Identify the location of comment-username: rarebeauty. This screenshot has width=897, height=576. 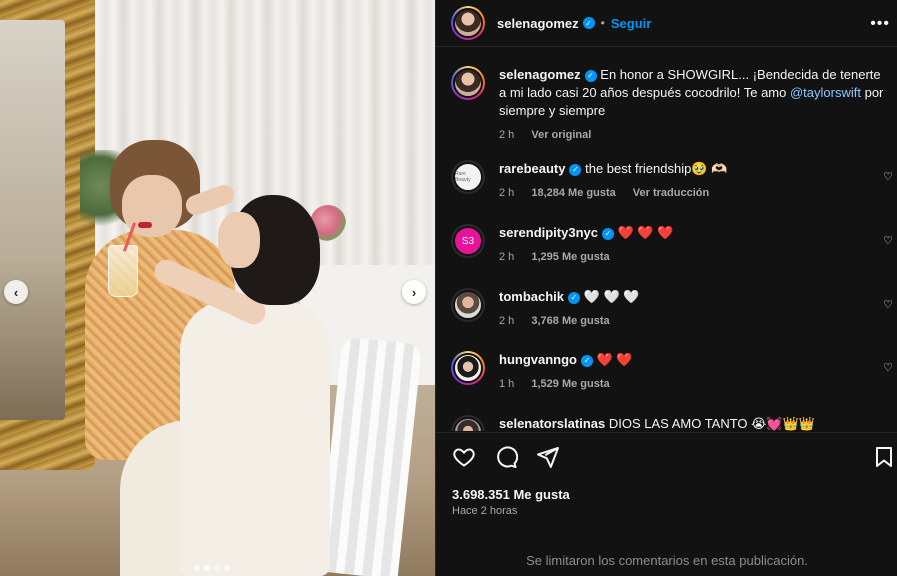
(532, 168).